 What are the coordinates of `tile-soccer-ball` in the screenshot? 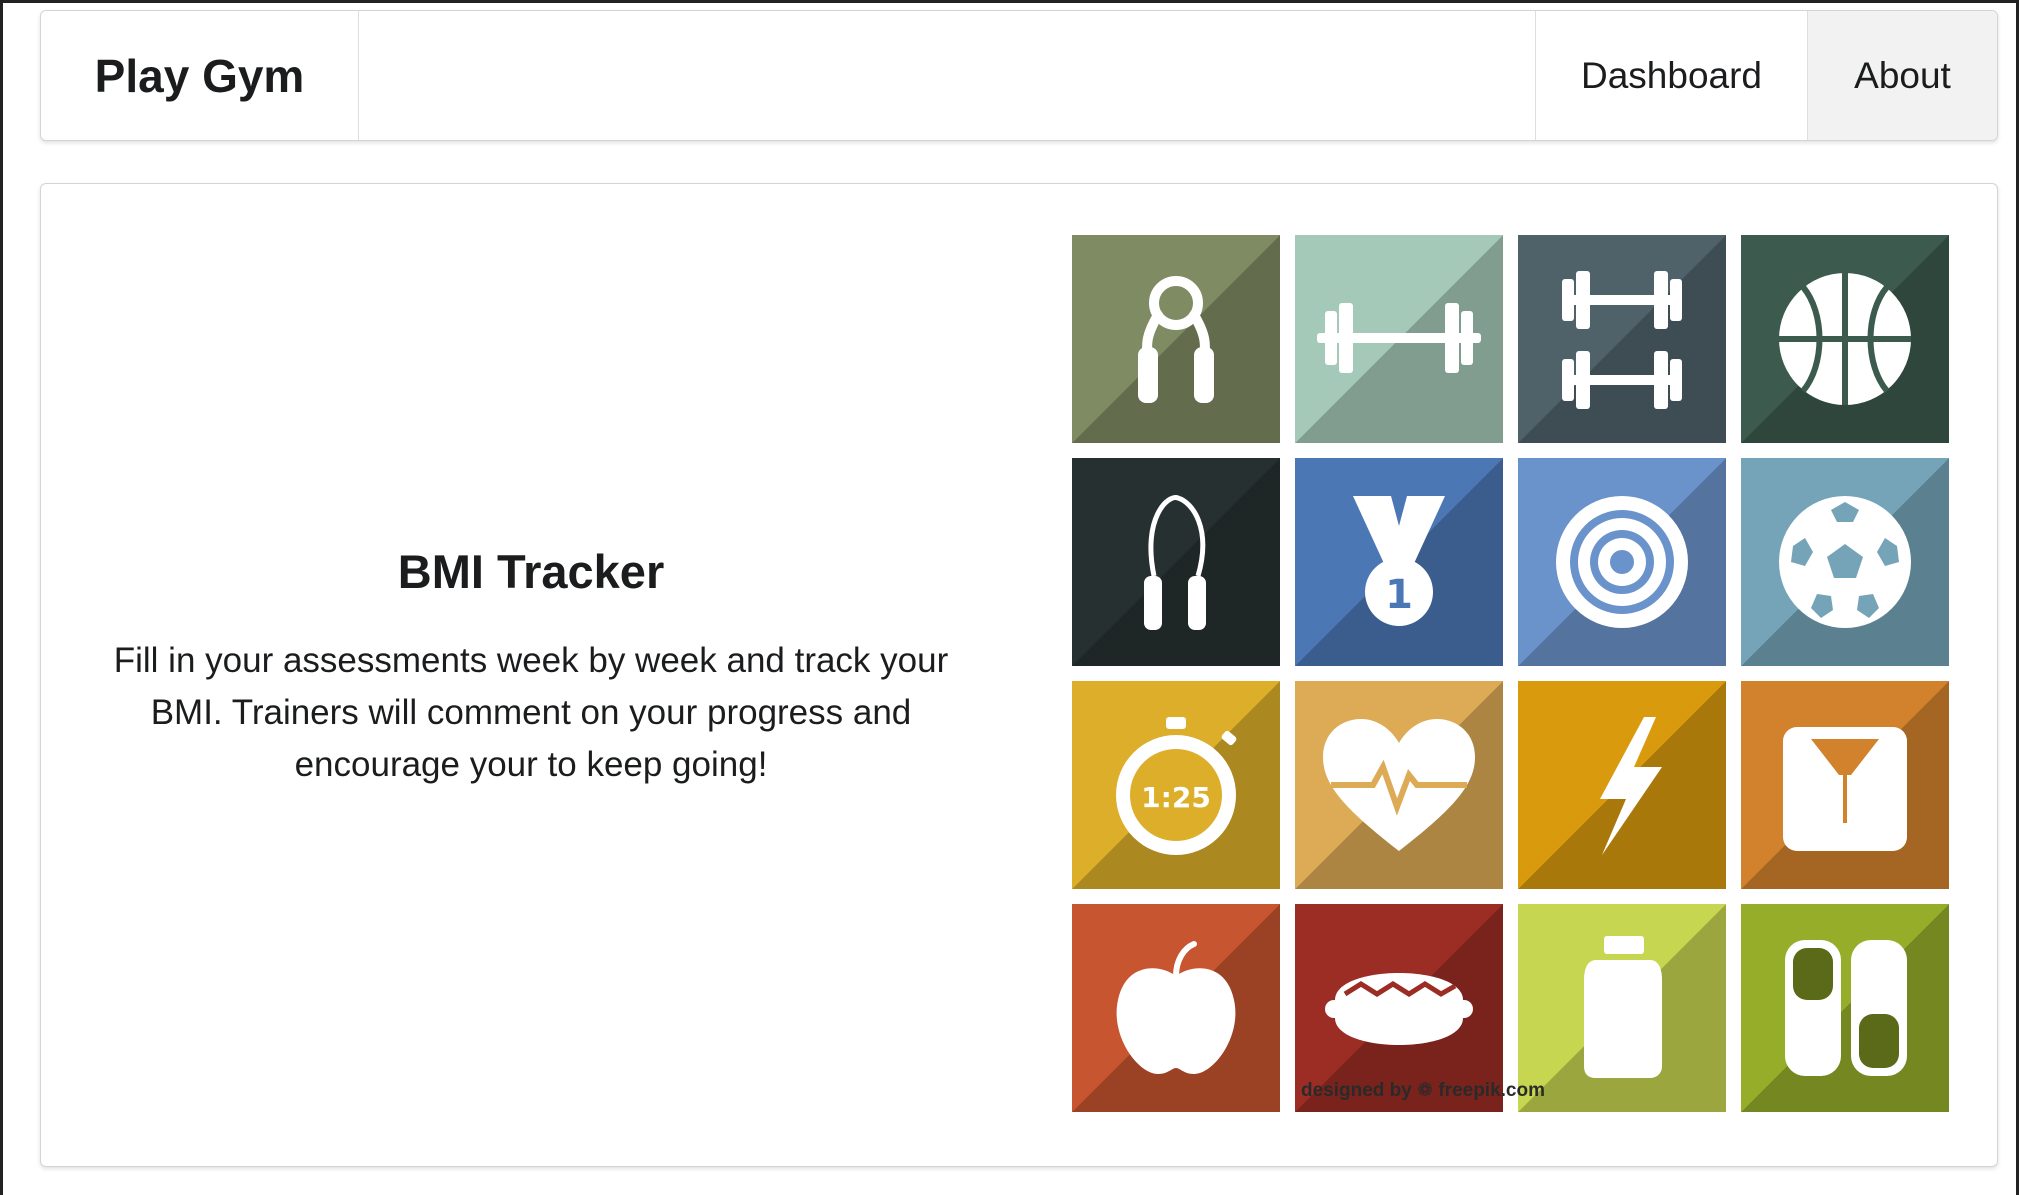 It's located at (1845, 562).